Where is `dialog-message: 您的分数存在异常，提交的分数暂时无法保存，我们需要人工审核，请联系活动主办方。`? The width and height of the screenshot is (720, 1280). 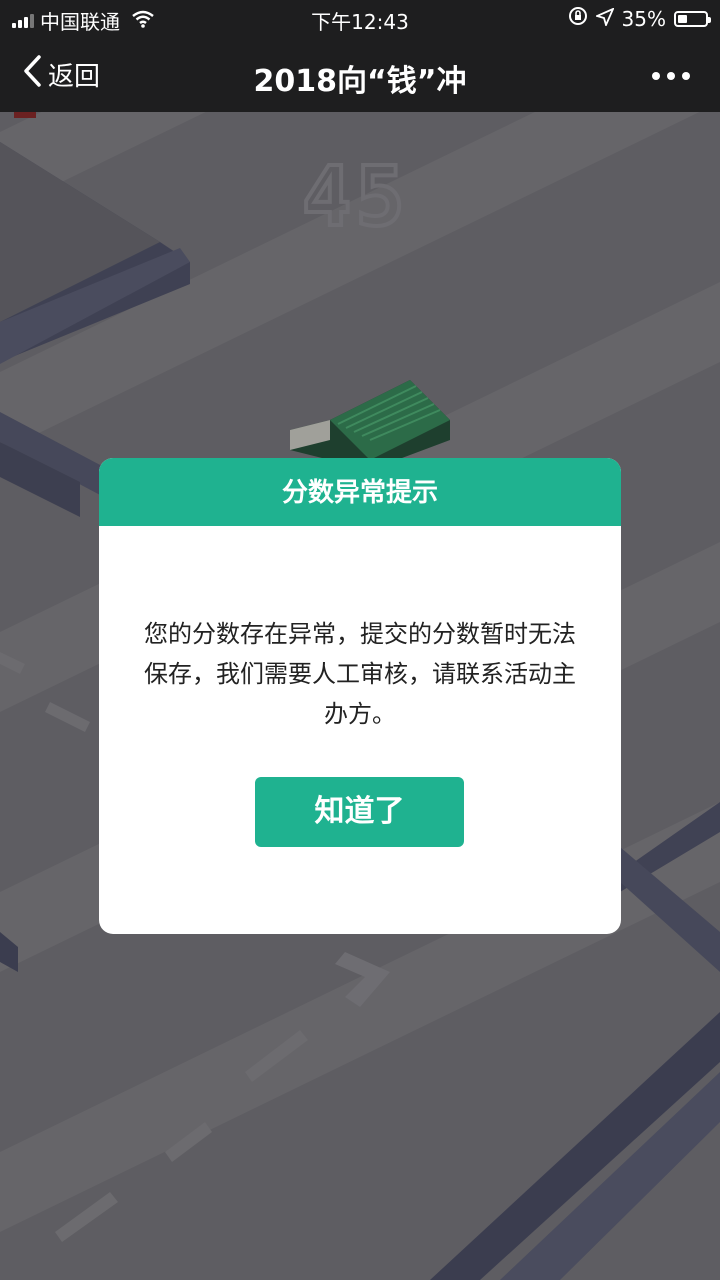 dialog-message: 您的分数存在异常，提交的分数暂时无法保存，我们需要人工审核，请联系活动主办方。 is located at coordinates (360, 674).